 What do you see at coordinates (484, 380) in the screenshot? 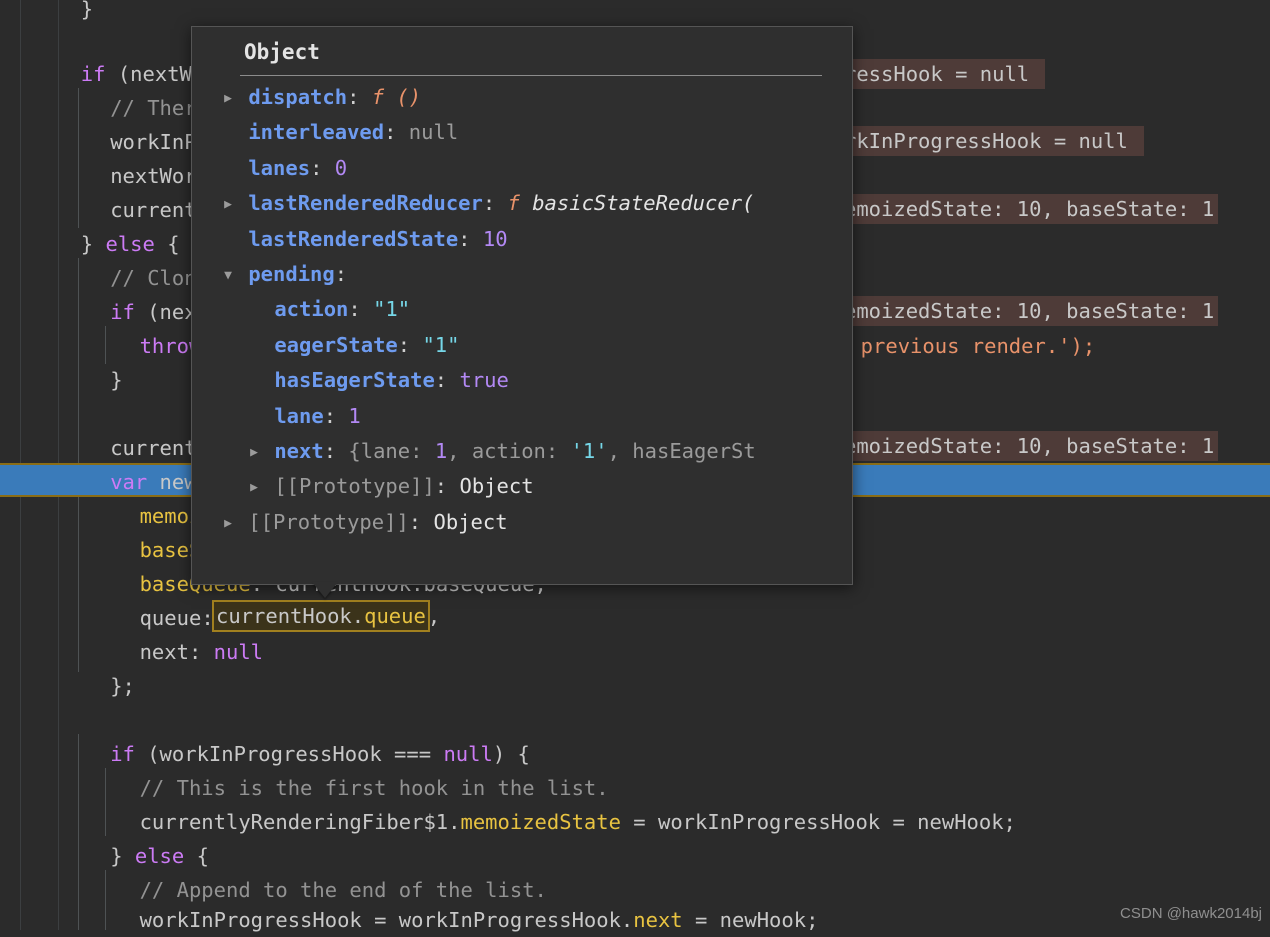
I see `tooltip-property-value: true` at bounding box center [484, 380].